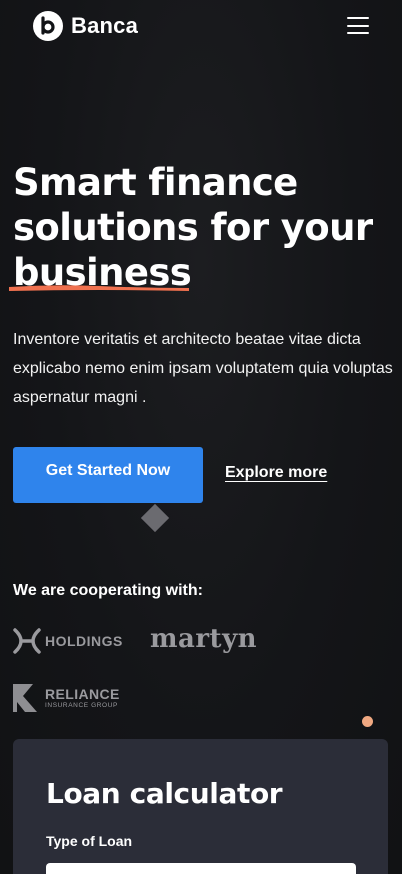  Describe the element at coordinates (367, 721) in the screenshot. I see `decorative-dot` at that location.